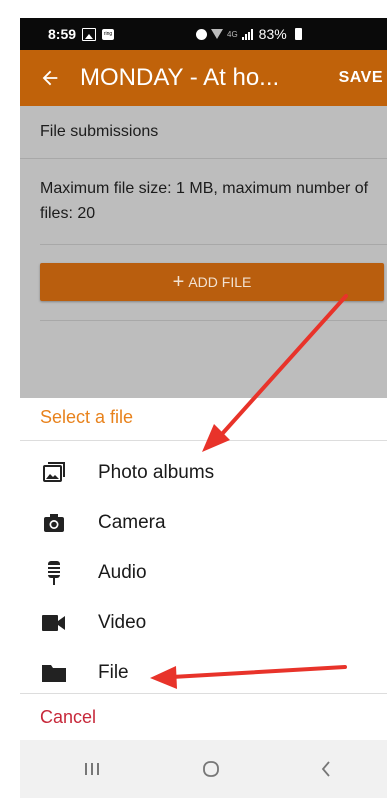 Image resolution: width=387 pixels, height=798 pixels. Describe the element at coordinates (178, 282) in the screenshot. I see `plus-icon: +` at that location.